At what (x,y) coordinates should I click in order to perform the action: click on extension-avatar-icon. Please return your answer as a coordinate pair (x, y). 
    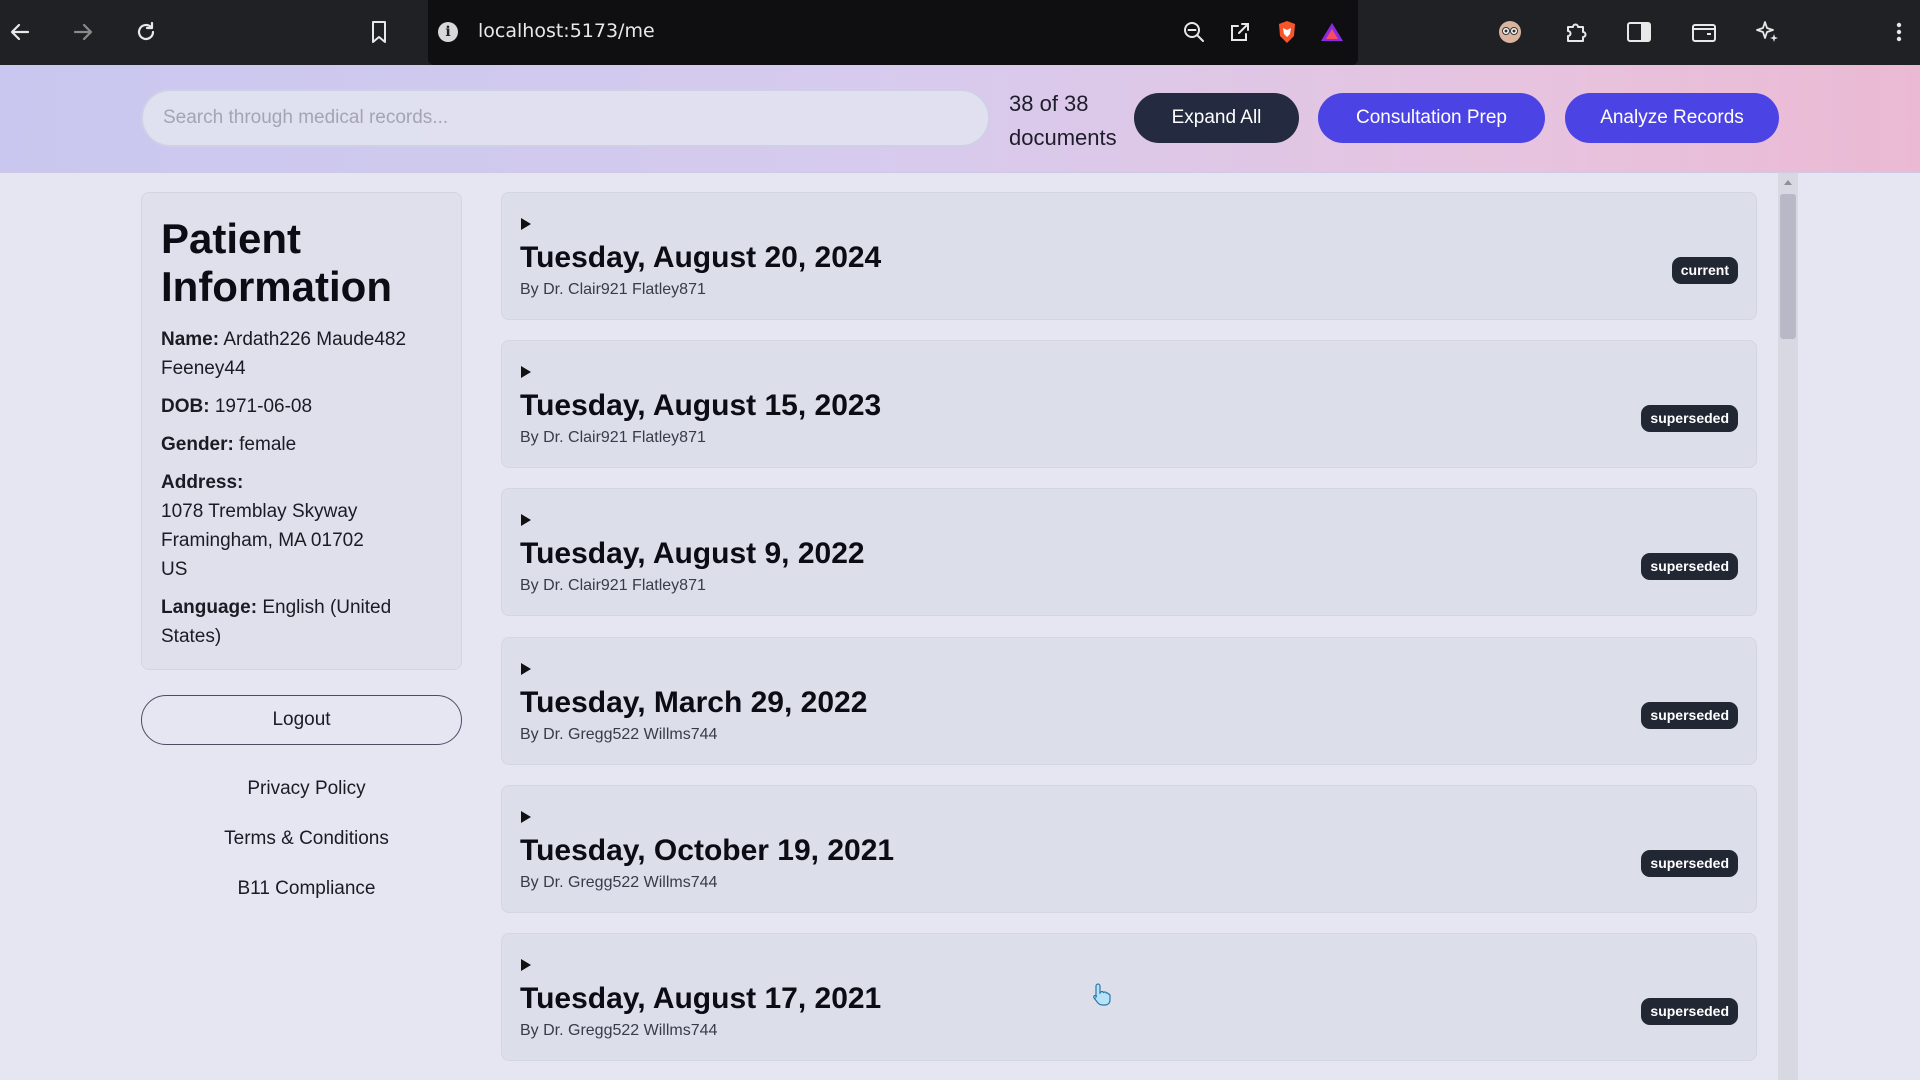
    Looking at the image, I should click on (1510, 32).